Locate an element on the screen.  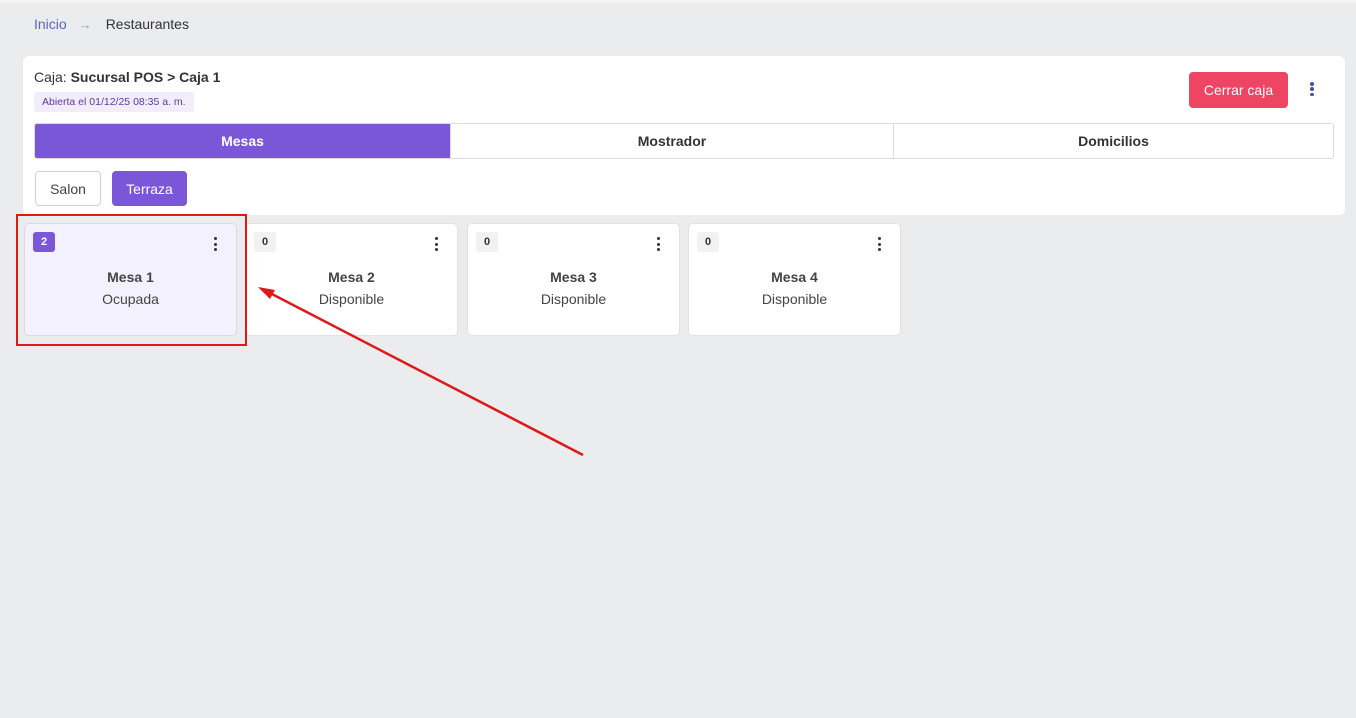
tab-domicilios: Domicilios is located at coordinates (1113, 141).